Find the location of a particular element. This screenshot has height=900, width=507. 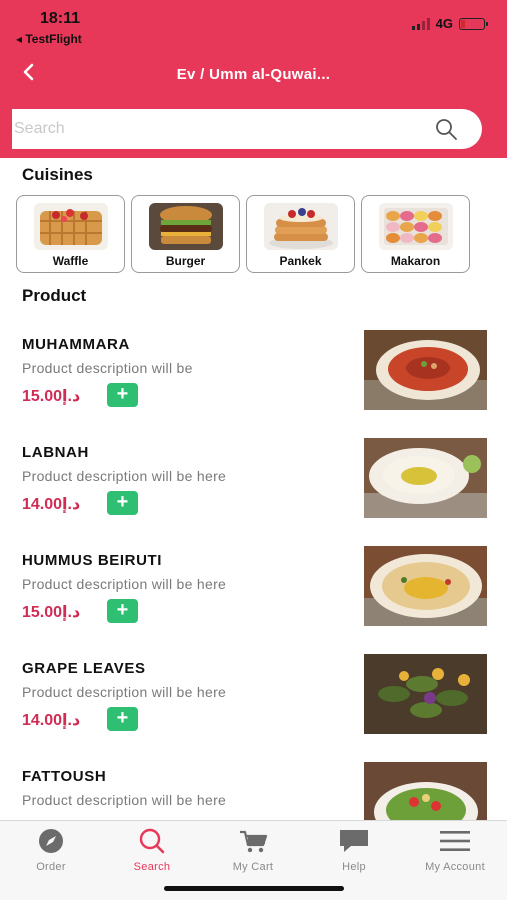

tab-label: Help is located at coordinates (354, 867).